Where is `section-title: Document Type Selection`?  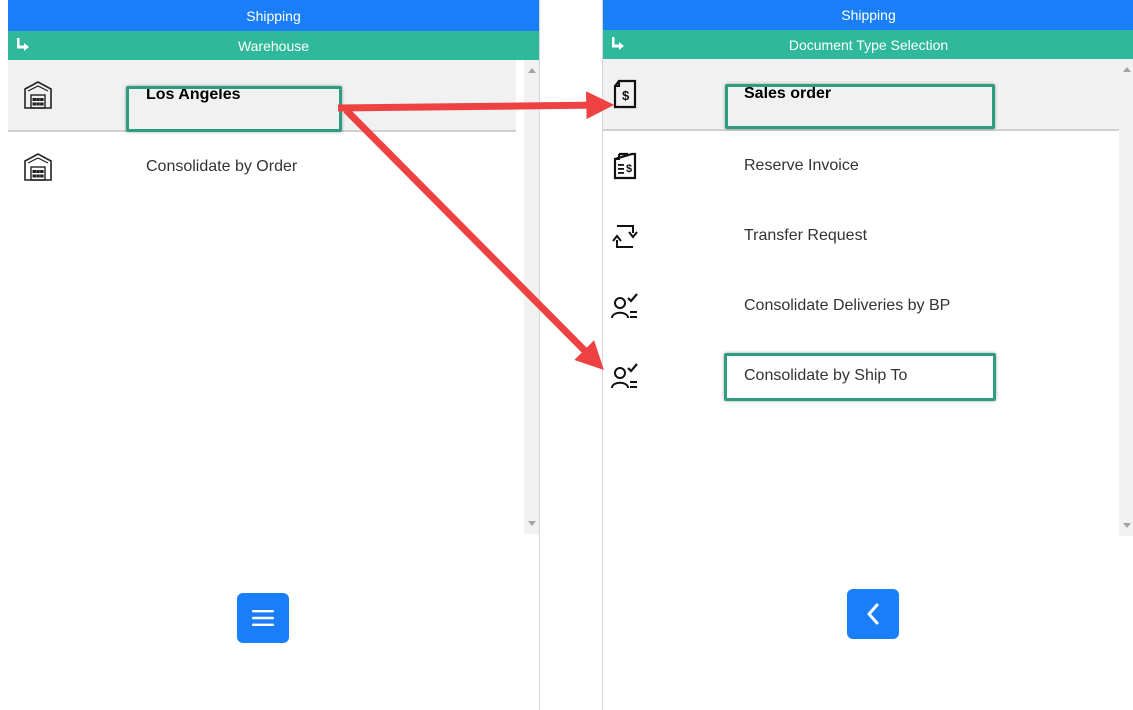
section-title: Document Type Selection is located at coordinates (868, 44).